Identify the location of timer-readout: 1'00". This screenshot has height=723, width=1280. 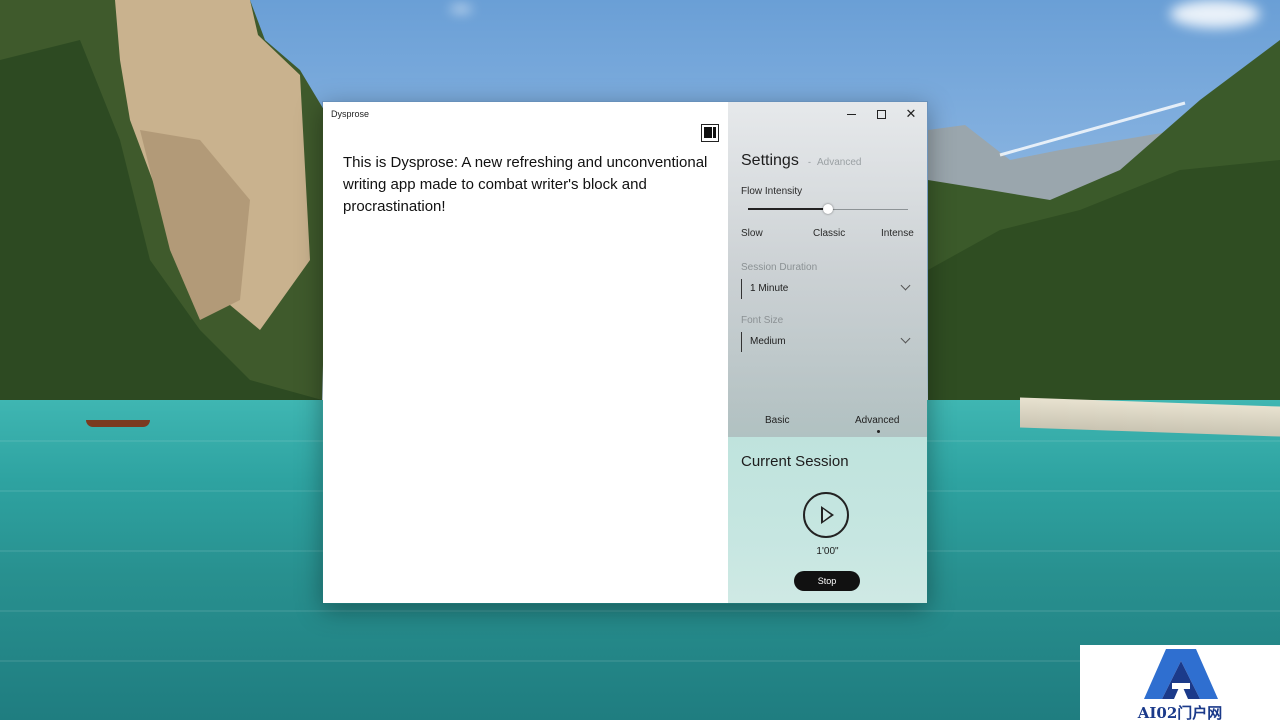
(827, 551).